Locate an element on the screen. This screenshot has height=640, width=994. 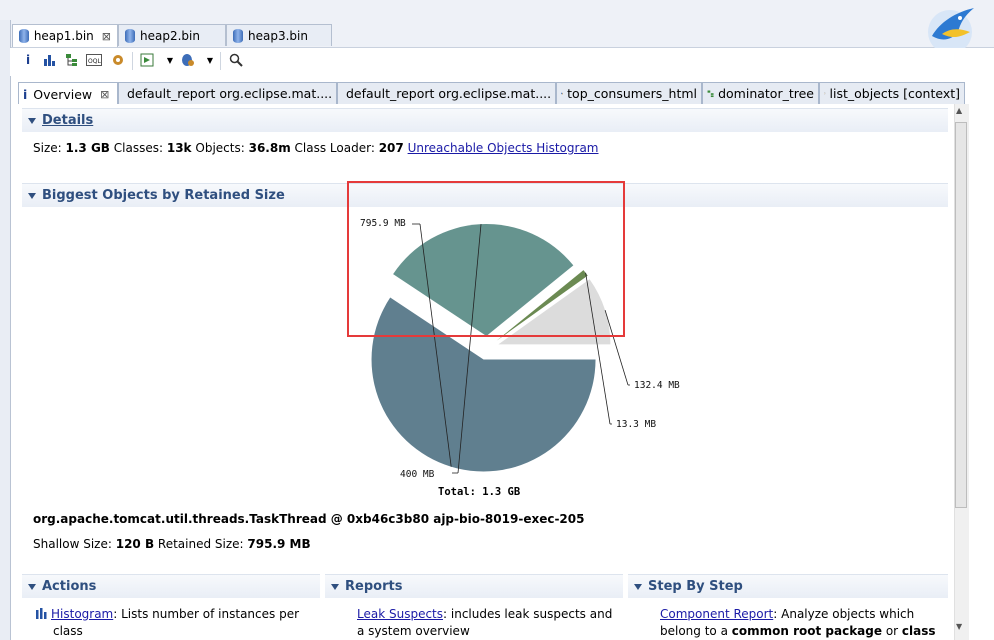
reports-section-header: Reports is located at coordinates (474, 586).